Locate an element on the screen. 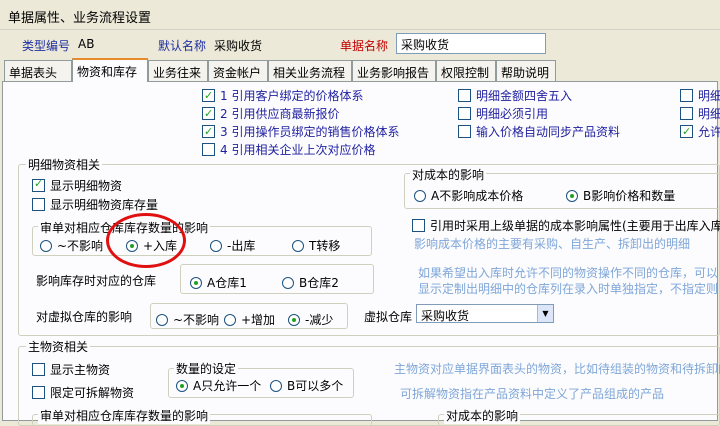 Image resolution: width=720 pixels, height=426 pixels. main-group-title: 主物资相关 is located at coordinates (58, 346).